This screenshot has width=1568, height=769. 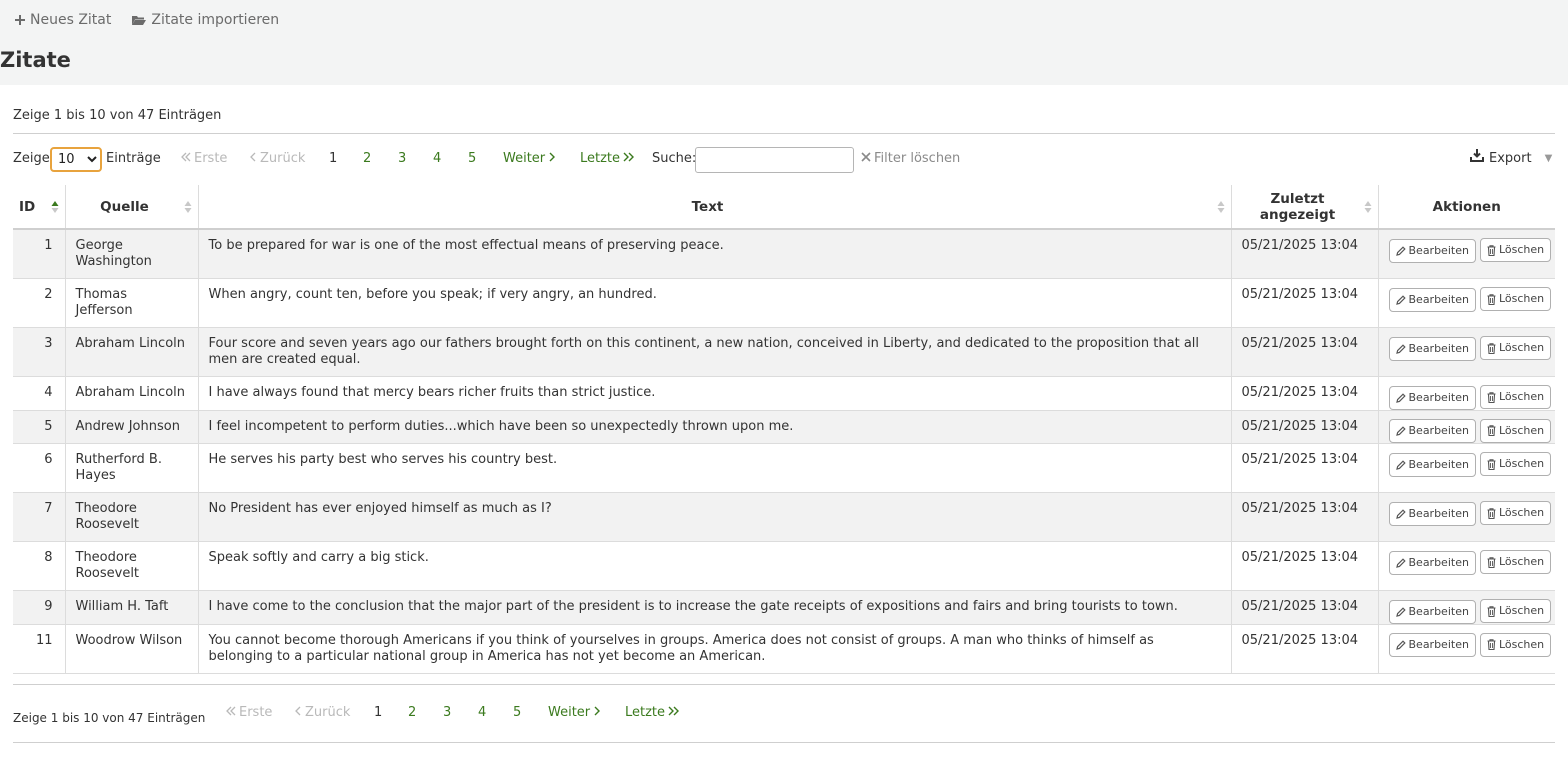 What do you see at coordinates (1304, 207) in the screenshot?
I see `column-header-last-seen: Zuletzt angezeigt` at bounding box center [1304, 207].